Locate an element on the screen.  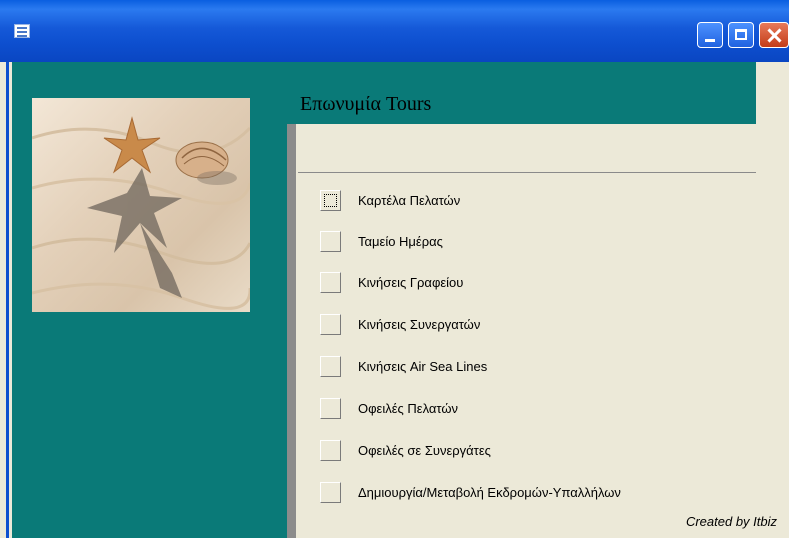
menu-item-label: Κινήσεις Air Sea Lines is located at coordinates (423, 366).